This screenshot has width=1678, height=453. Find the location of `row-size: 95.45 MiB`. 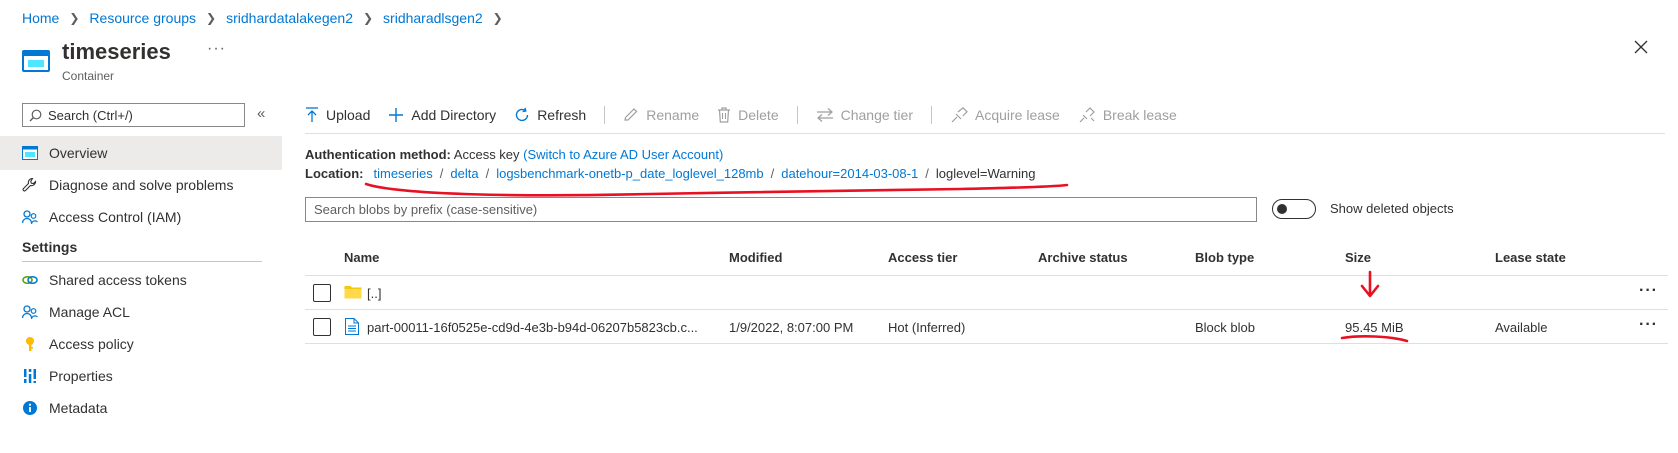

row-size: 95.45 MiB is located at coordinates (1374, 327).